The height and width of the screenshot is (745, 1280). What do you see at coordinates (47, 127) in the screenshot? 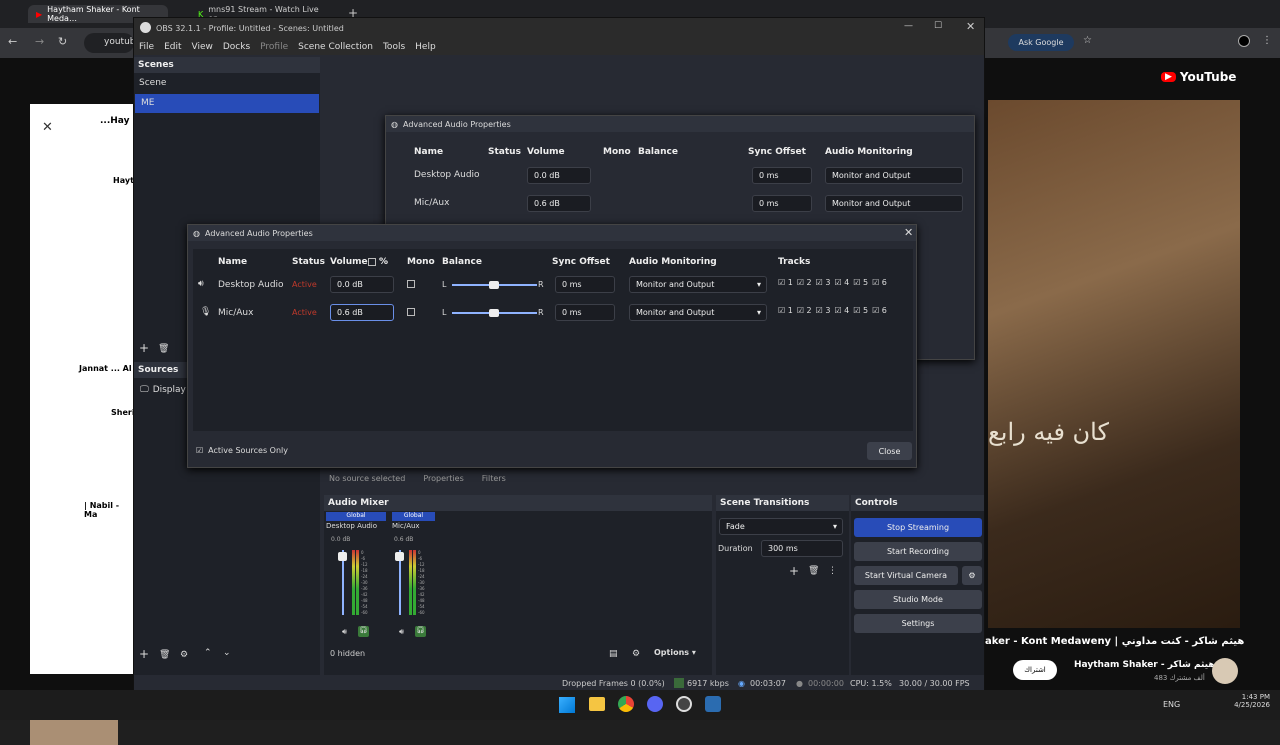
I see `close-icon: ✕` at bounding box center [47, 127].